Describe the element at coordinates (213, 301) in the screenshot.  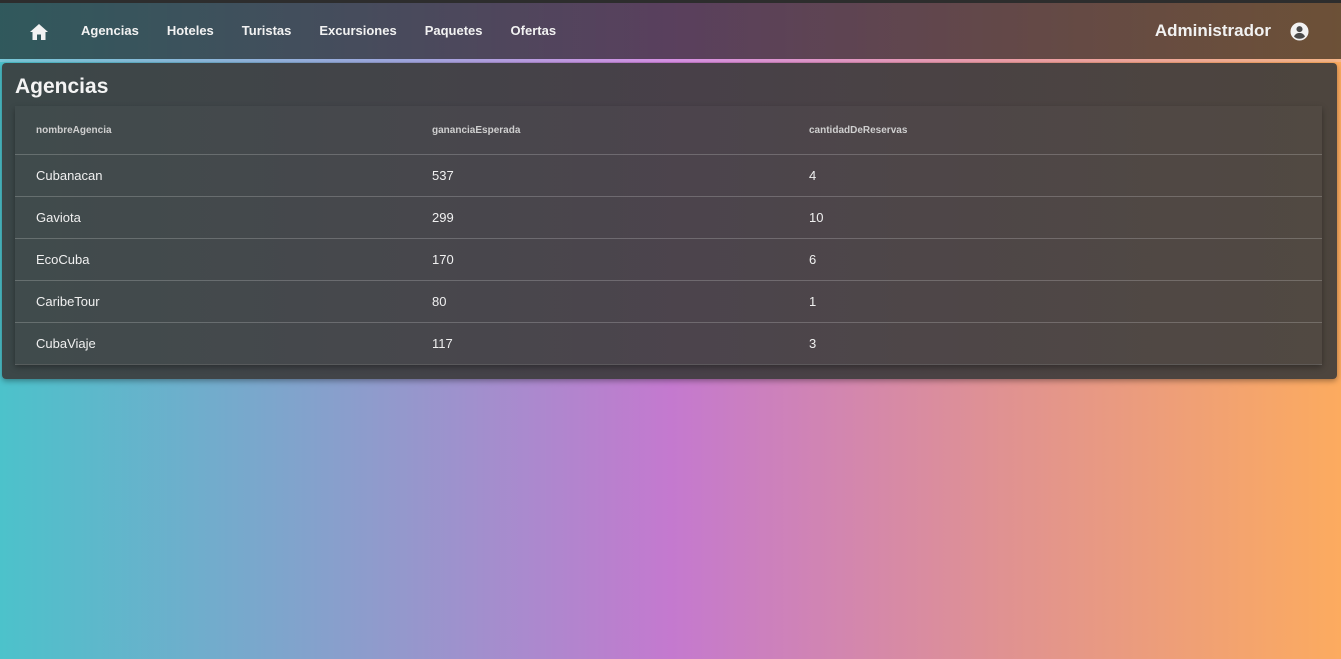
I see `cell-nombre-agencia: CaribeTour` at that location.